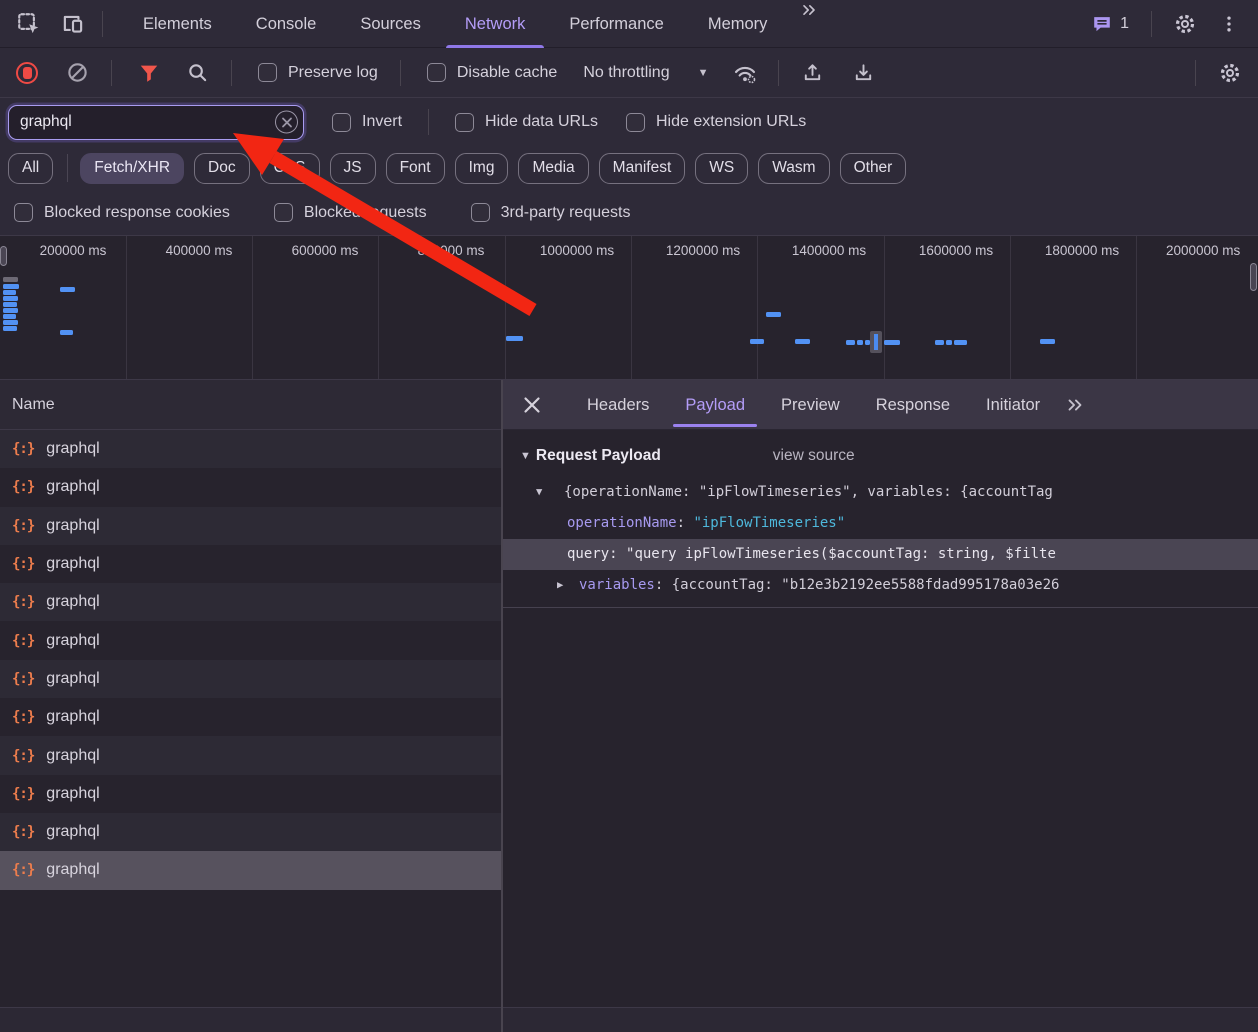 The height and width of the screenshot is (1032, 1258). What do you see at coordinates (913, 405) in the screenshot?
I see `details-tab-response: Response` at bounding box center [913, 405].